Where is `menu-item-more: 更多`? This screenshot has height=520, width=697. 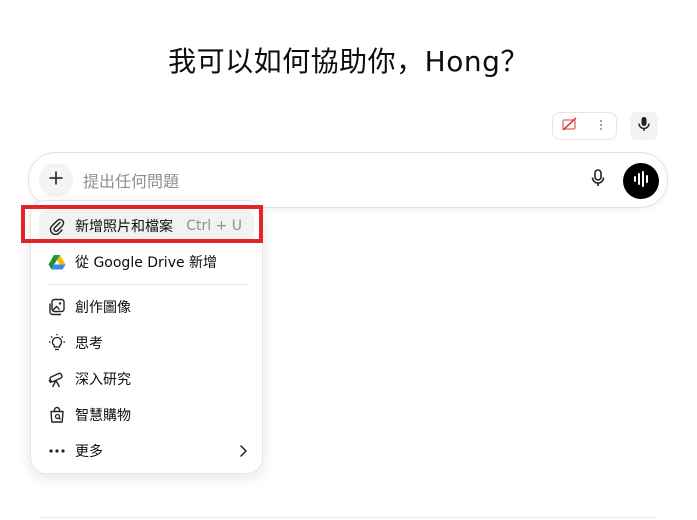 menu-item-more: 更多 is located at coordinates (146, 451).